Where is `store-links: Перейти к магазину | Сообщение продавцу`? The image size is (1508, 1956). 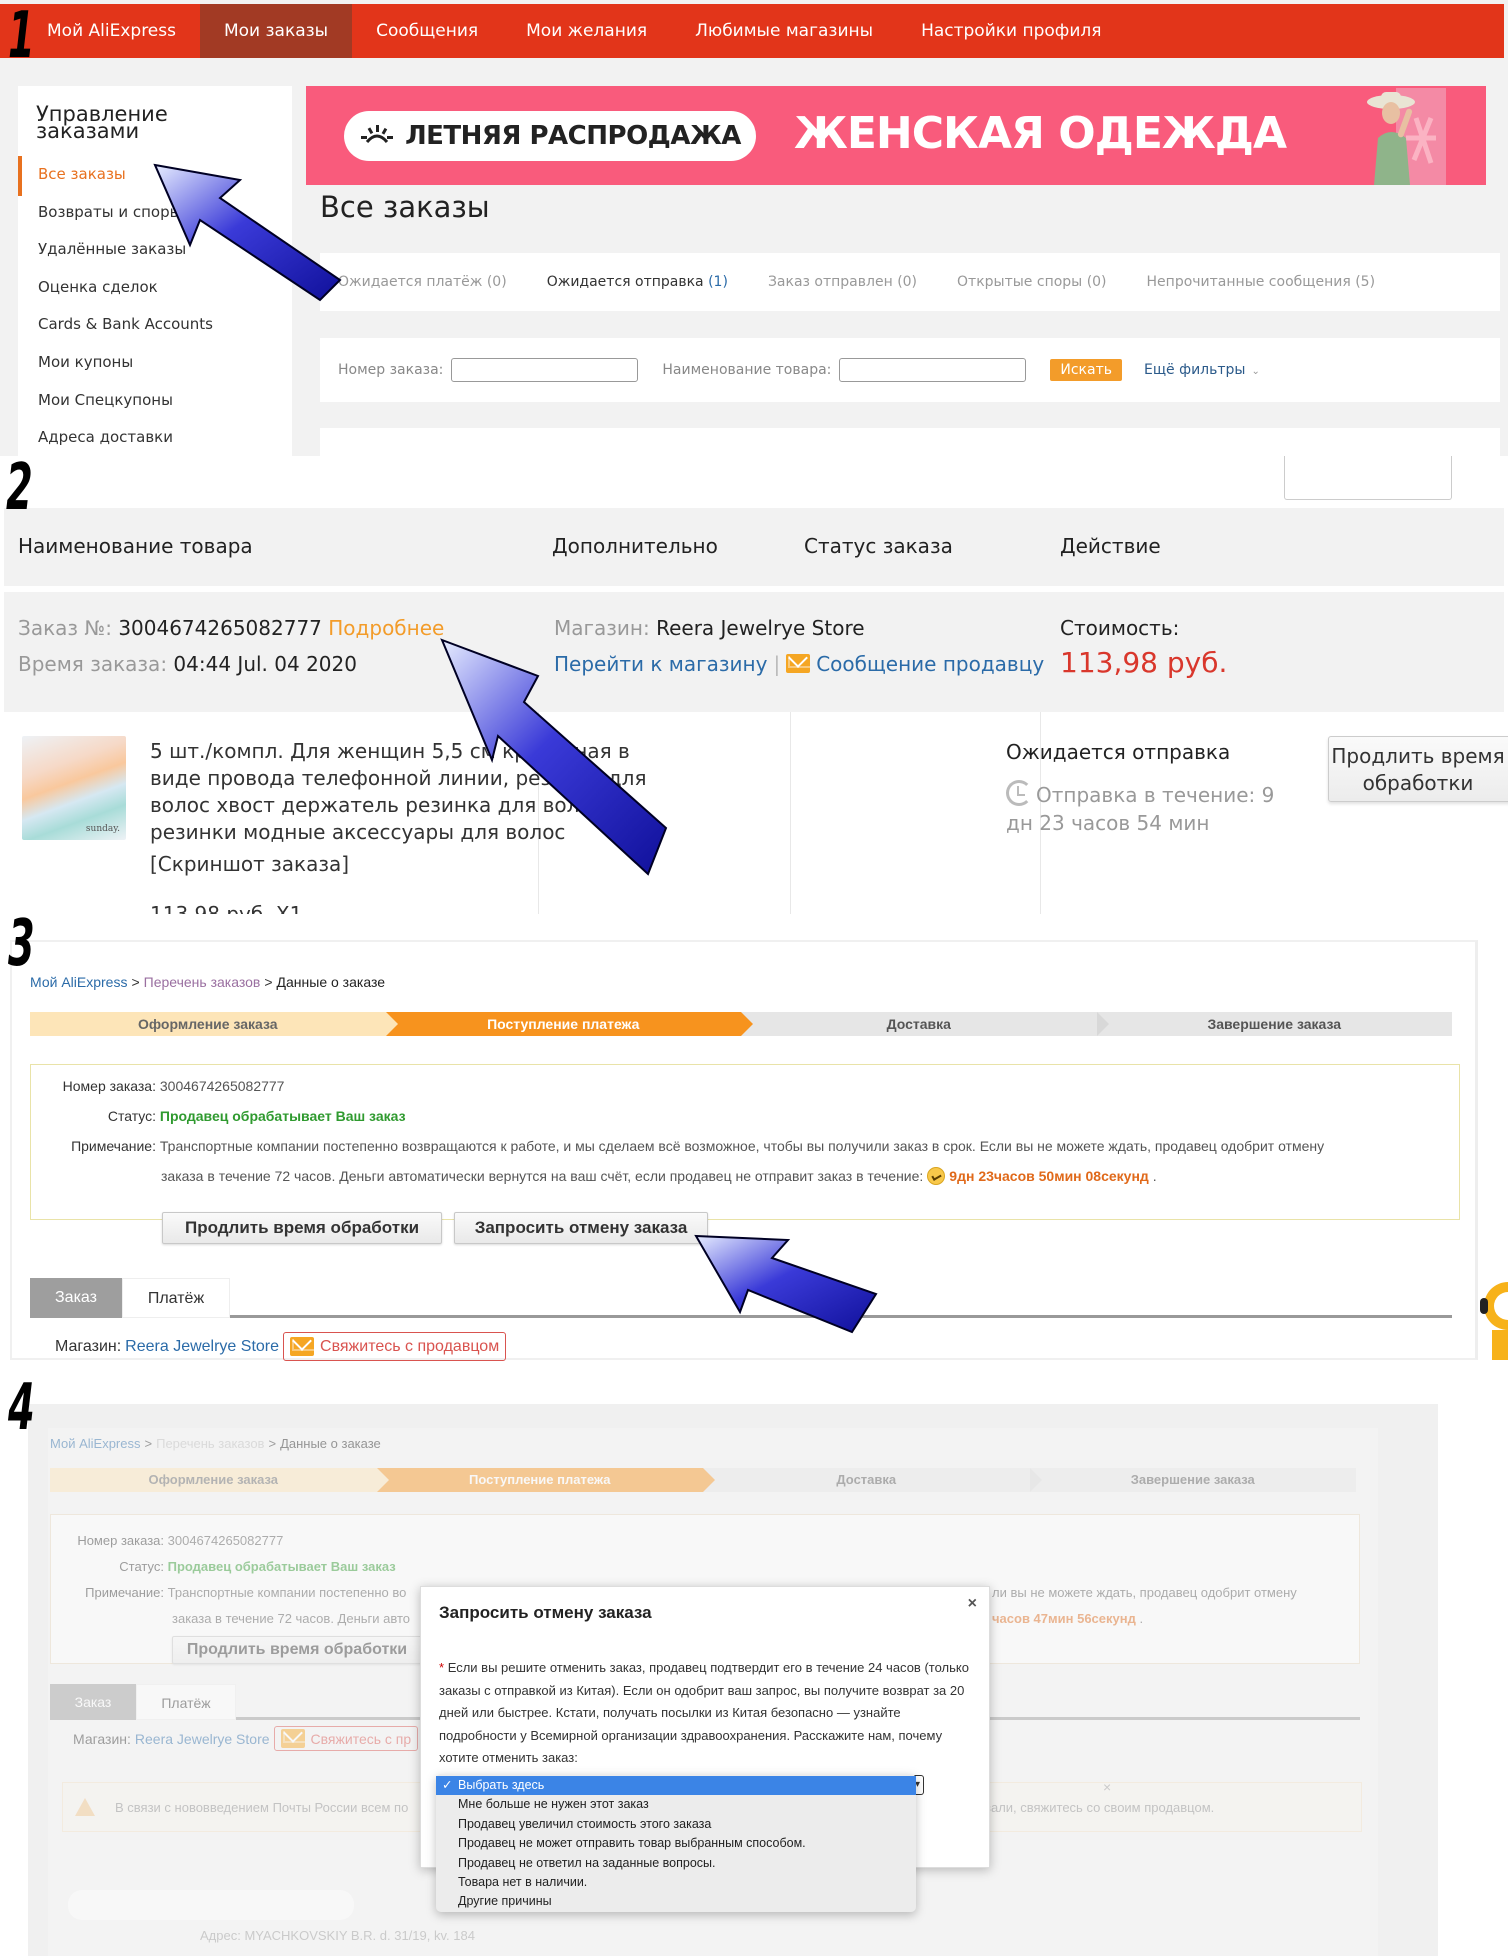
store-links: Перейти к магазину | Сообщение продавцу is located at coordinates (799, 664).